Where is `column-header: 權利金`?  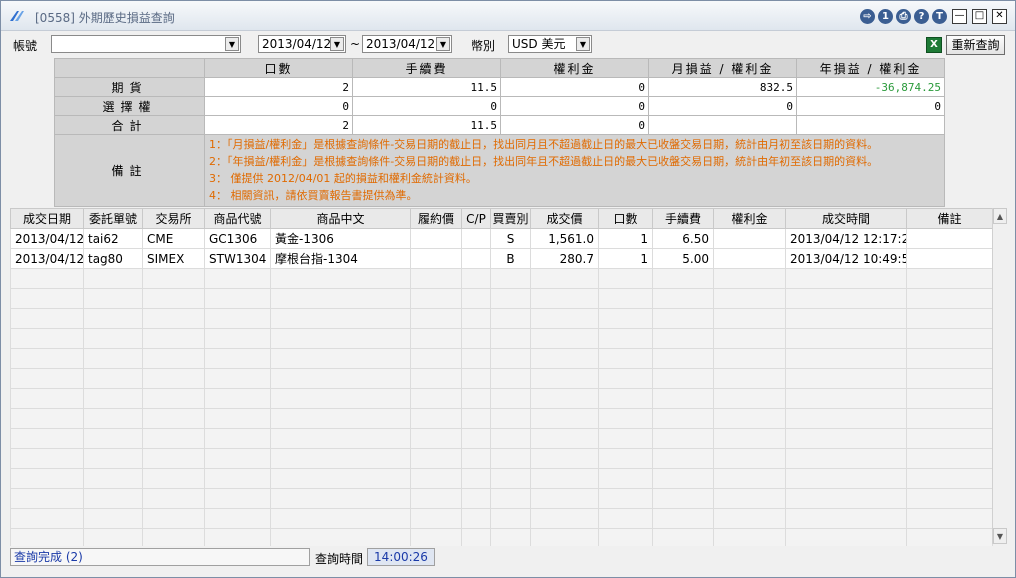
column-header: 權利金 is located at coordinates (749, 218).